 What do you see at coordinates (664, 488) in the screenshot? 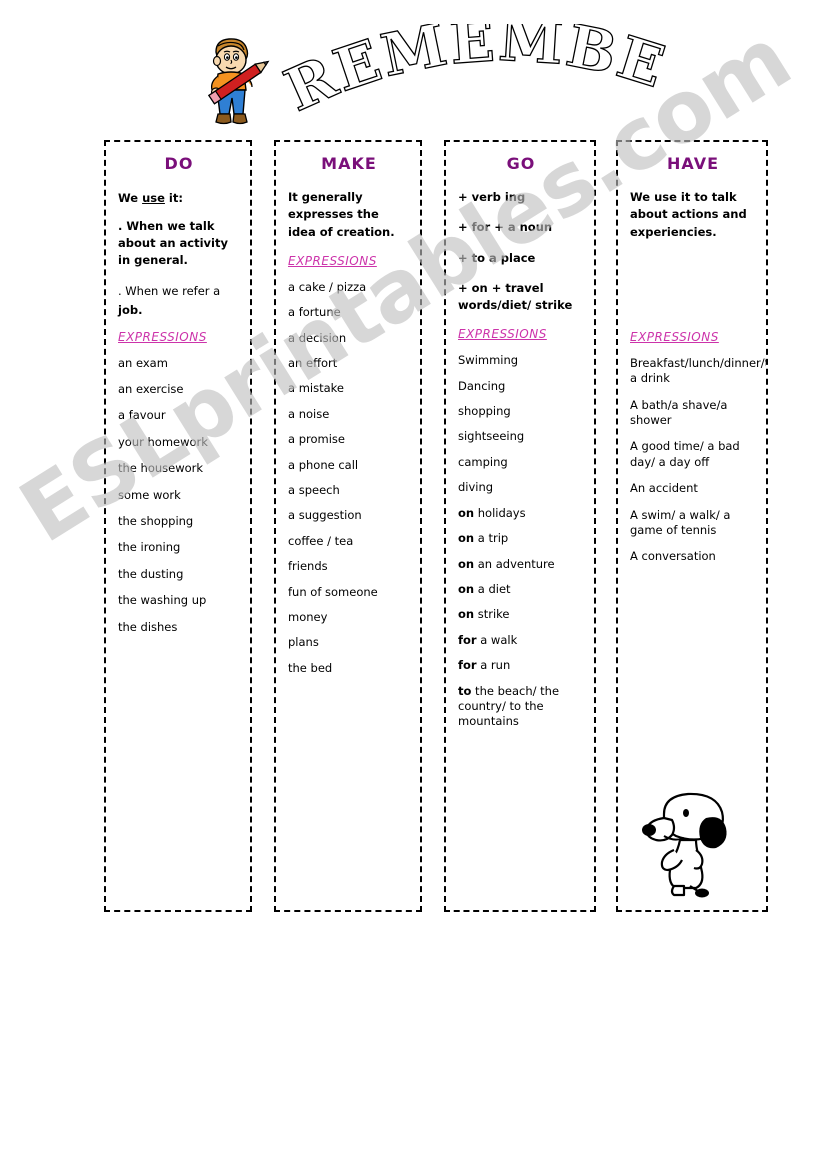
I see `list-item: An accident` at bounding box center [664, 488].